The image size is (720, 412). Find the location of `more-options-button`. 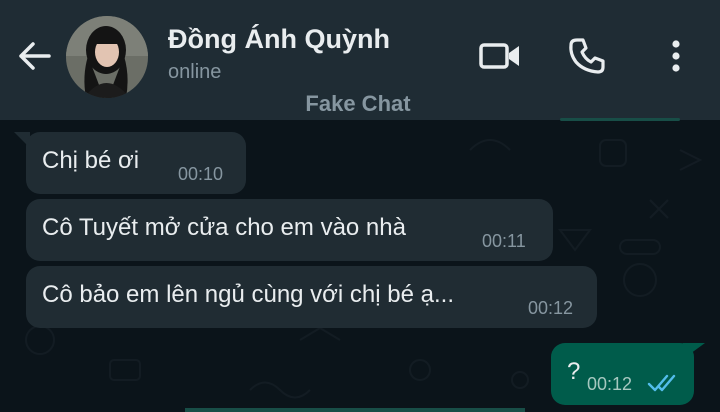

more-options-button is located at coordinates (676, 56).